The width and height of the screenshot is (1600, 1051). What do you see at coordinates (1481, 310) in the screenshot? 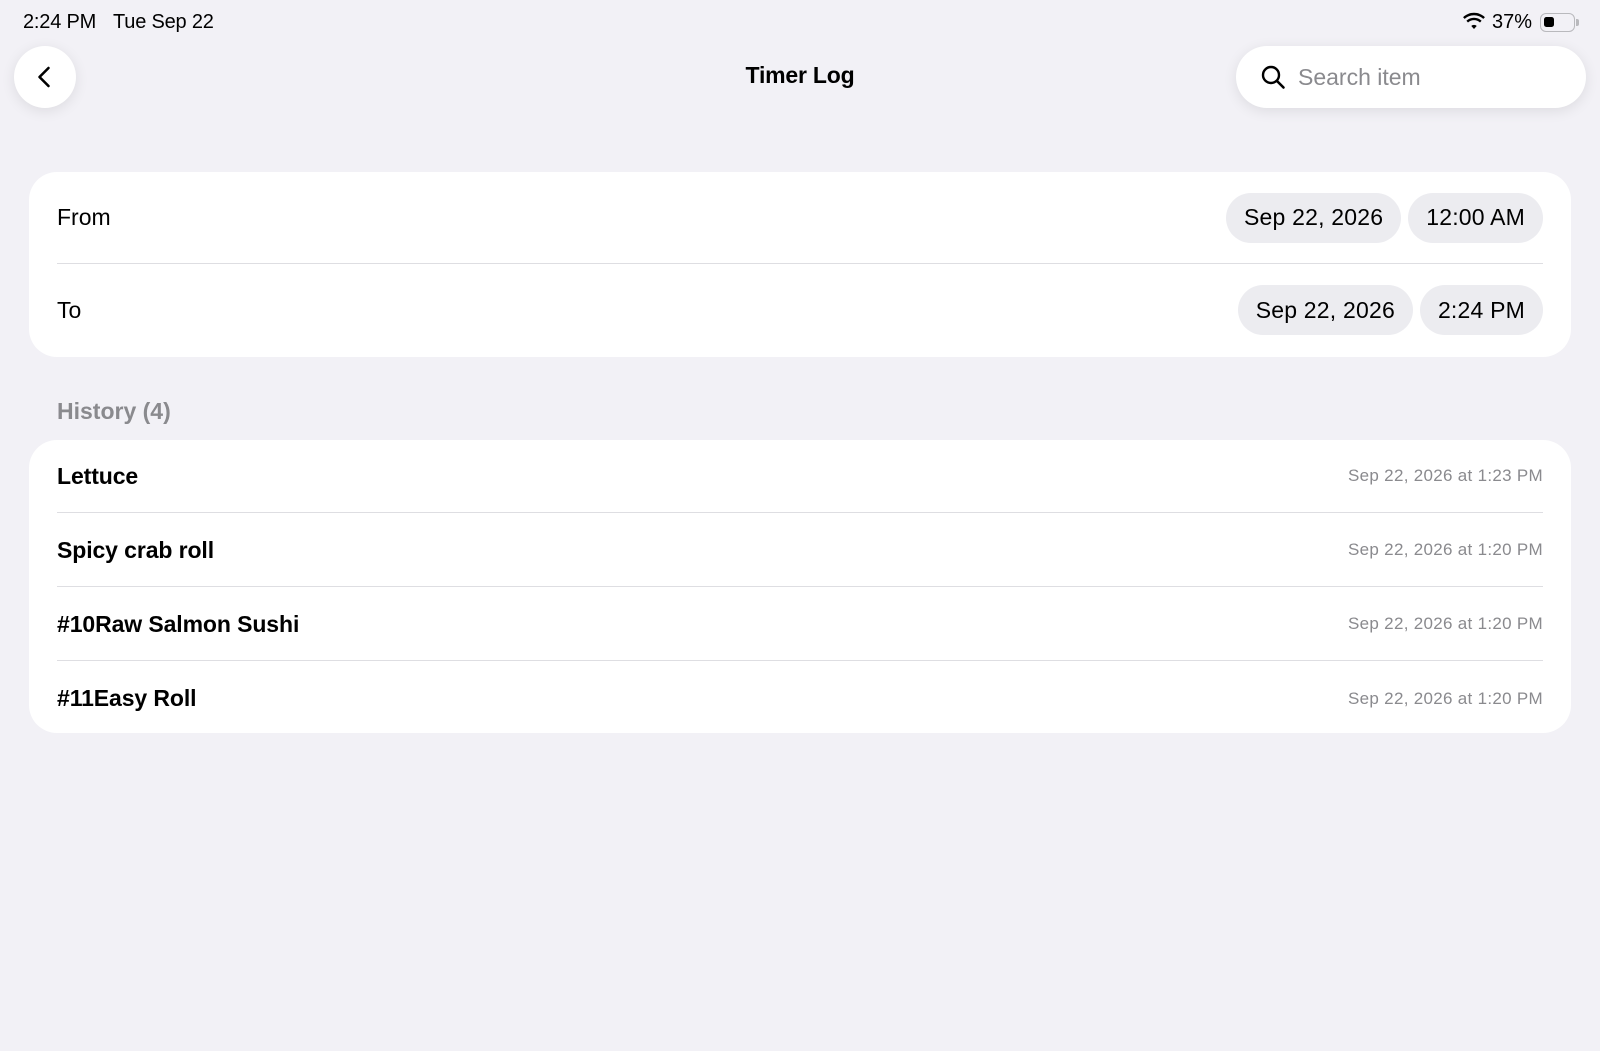
I see `to-time-picker: 2:24 PM` at bounding box center [1481, 310].